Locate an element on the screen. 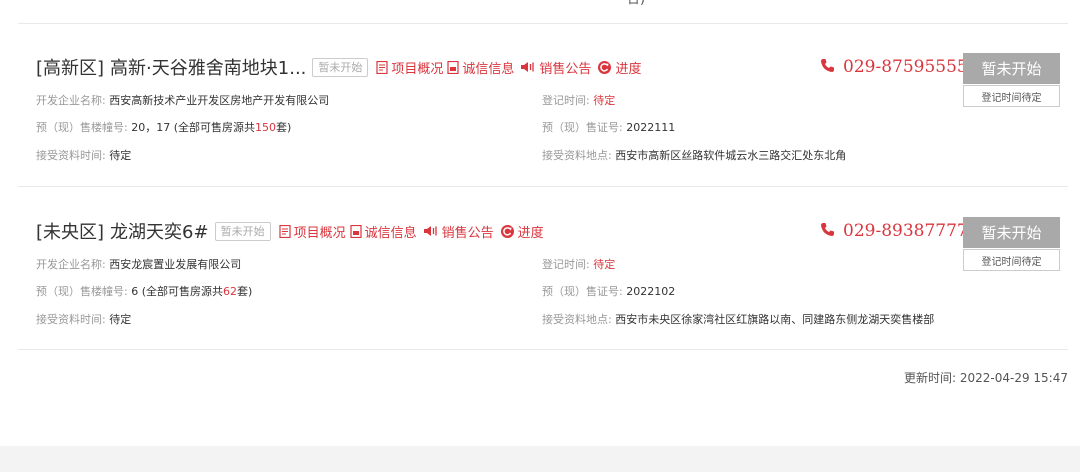  developer-row: 开发企业名称: 西安高新技术产业开发区房地产开发有限公司 is located at coordinates (182, 101).